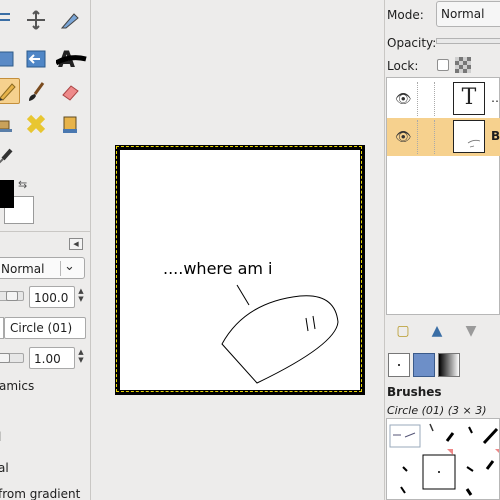 This screenshot has width=500, height=500. What do you see at coordinates (405, 15) in the screenshot?
I see `mode-label: Mode:` at bounding box center [405, 15].